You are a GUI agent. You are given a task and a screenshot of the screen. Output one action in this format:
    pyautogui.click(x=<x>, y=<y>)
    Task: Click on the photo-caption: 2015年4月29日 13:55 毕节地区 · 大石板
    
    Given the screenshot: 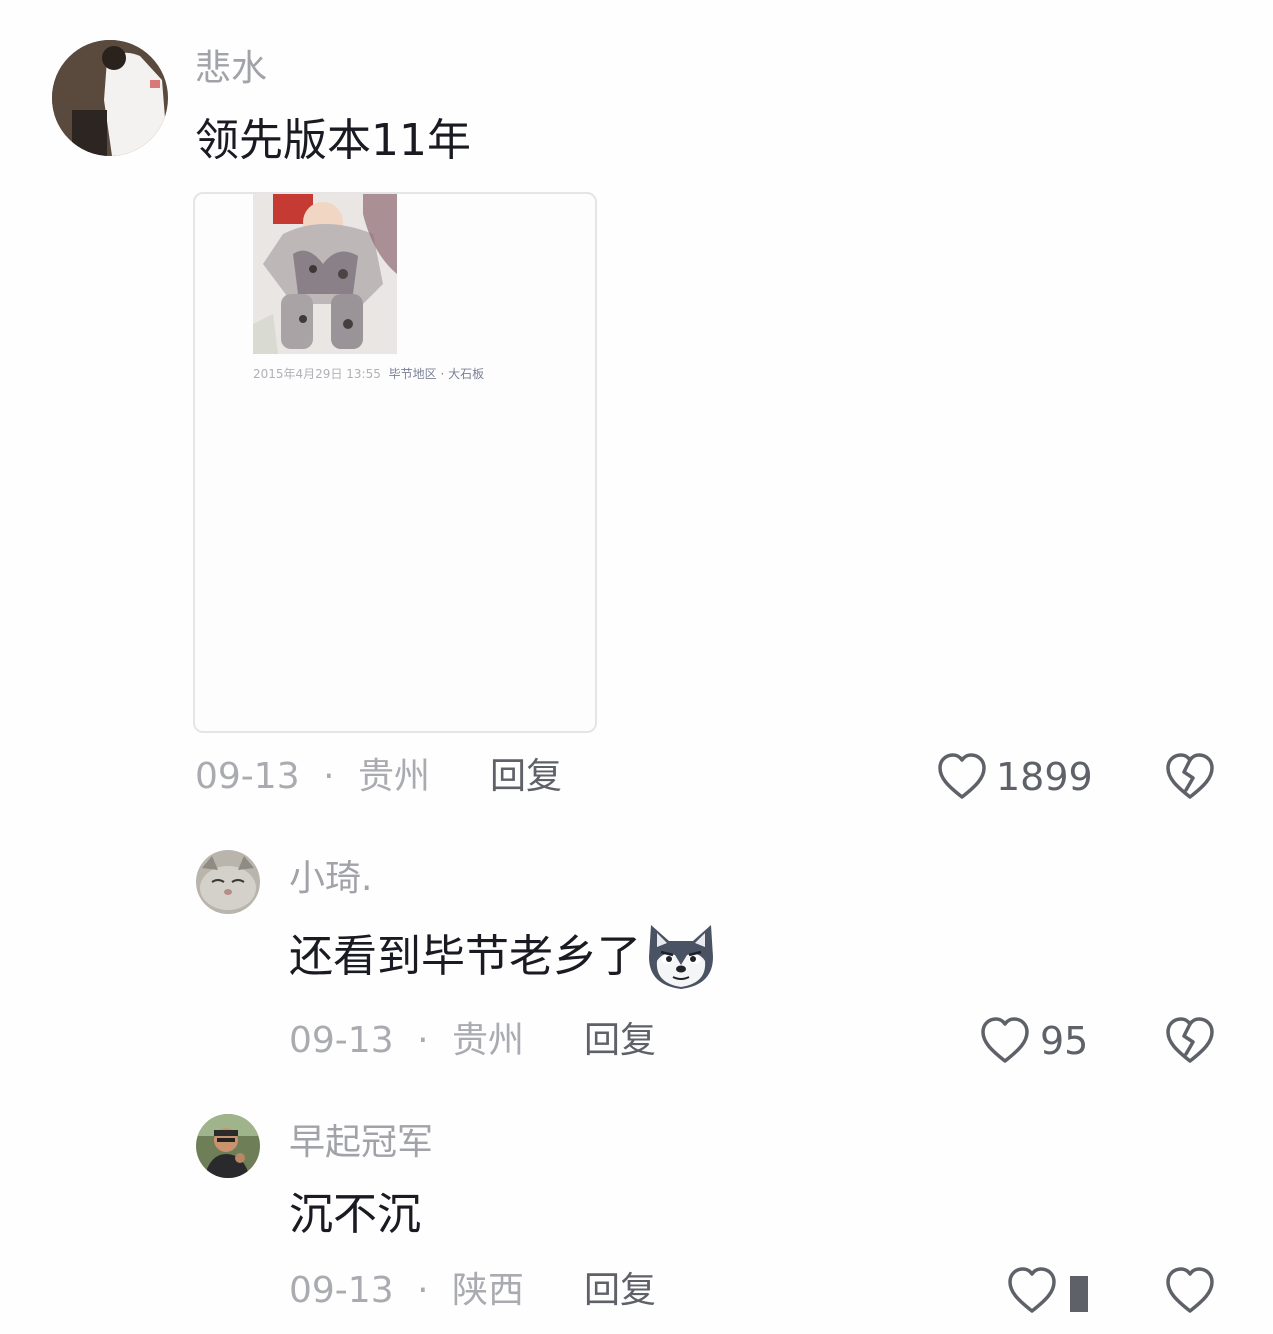 What is the action you would take?
    pyautogui.click(x=368, y=374)
    